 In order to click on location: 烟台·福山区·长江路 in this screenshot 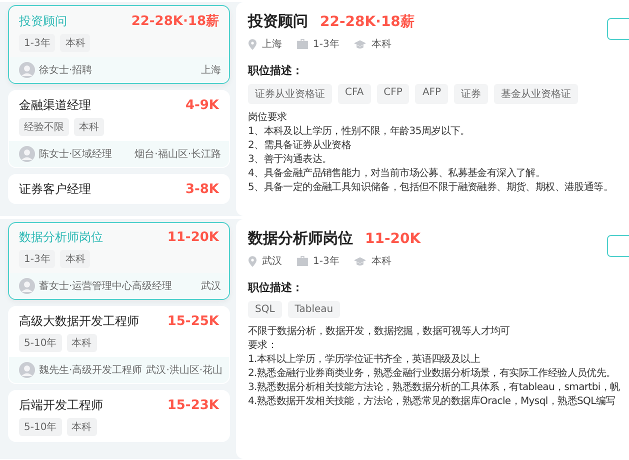, I will do `click(177, 154)`.